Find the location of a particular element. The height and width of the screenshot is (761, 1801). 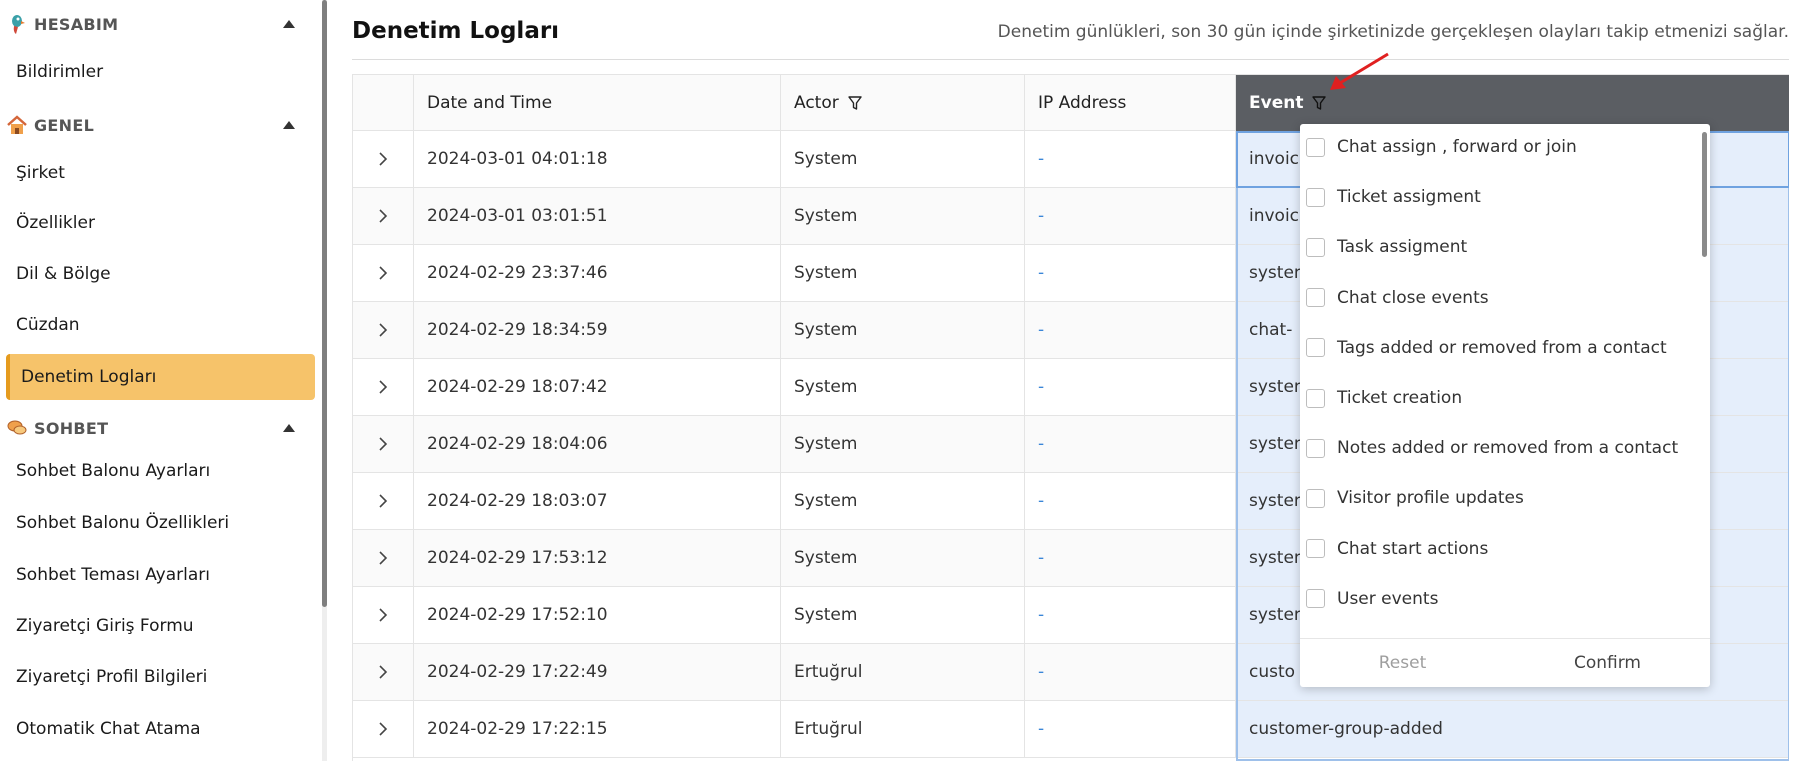

column-header-datetime: Date and Time is located at coordinates (597, 103).